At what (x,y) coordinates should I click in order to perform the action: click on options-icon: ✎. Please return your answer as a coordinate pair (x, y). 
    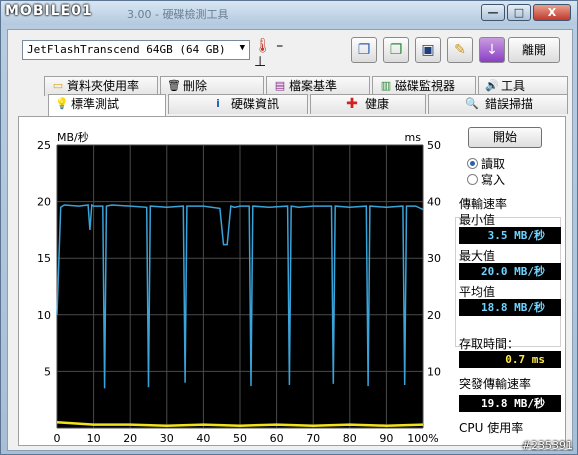
    Looking at the image, I should click on (460, 50).